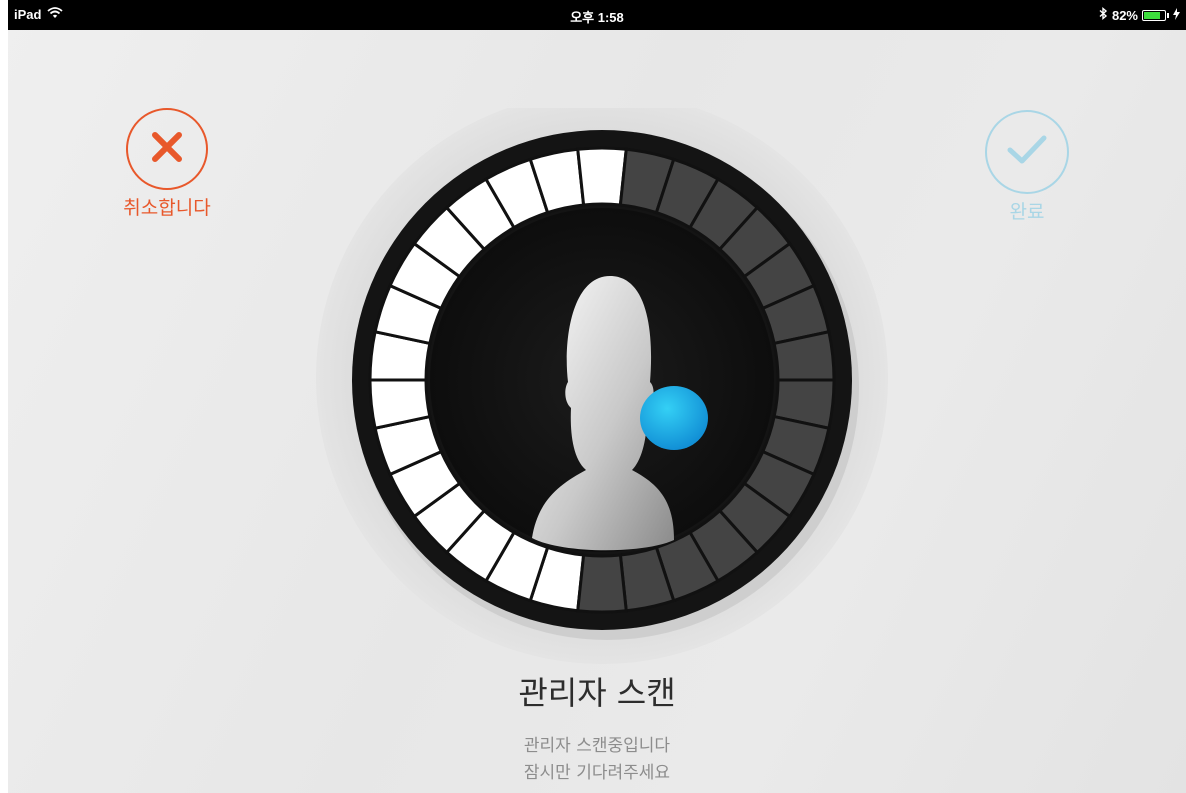  I want to click on done-label: 완료, so click(1027, 210).